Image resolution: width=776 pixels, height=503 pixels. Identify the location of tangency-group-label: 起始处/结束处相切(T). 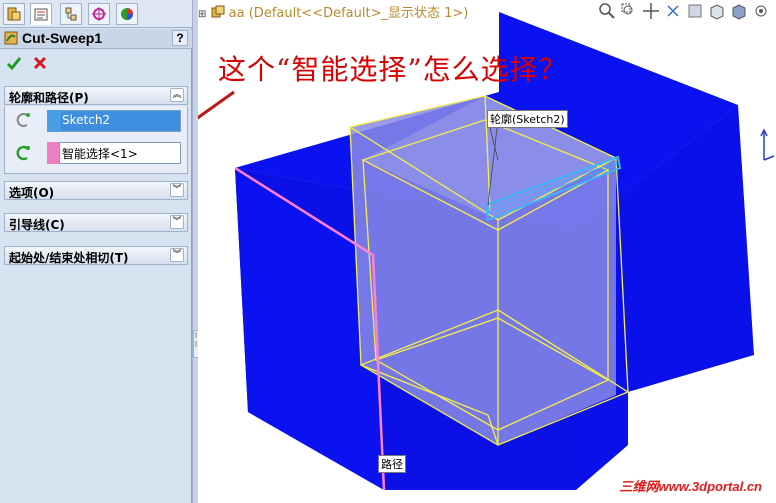
(69, 258).